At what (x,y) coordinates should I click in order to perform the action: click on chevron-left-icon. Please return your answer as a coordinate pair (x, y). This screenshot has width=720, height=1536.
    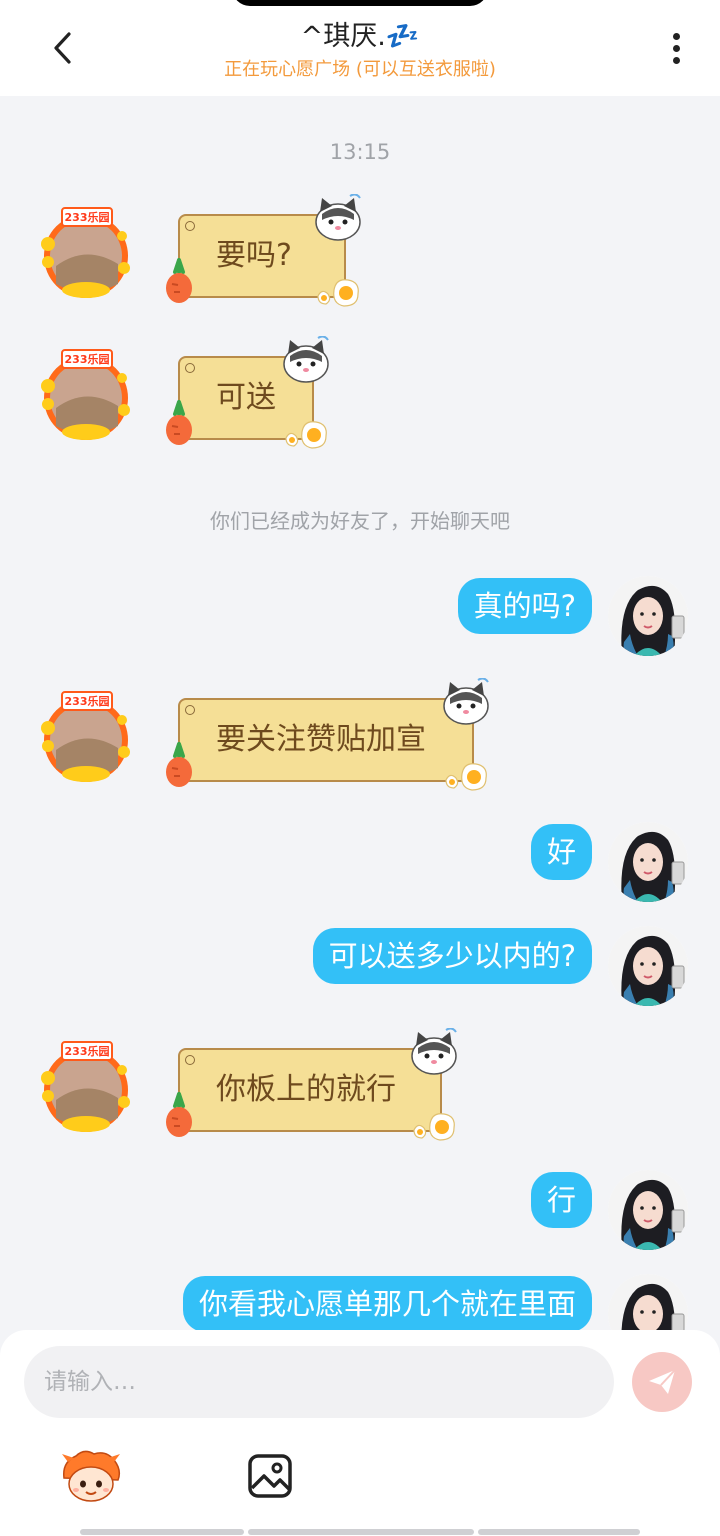
    Looking at the image, I should click on (62, 48).